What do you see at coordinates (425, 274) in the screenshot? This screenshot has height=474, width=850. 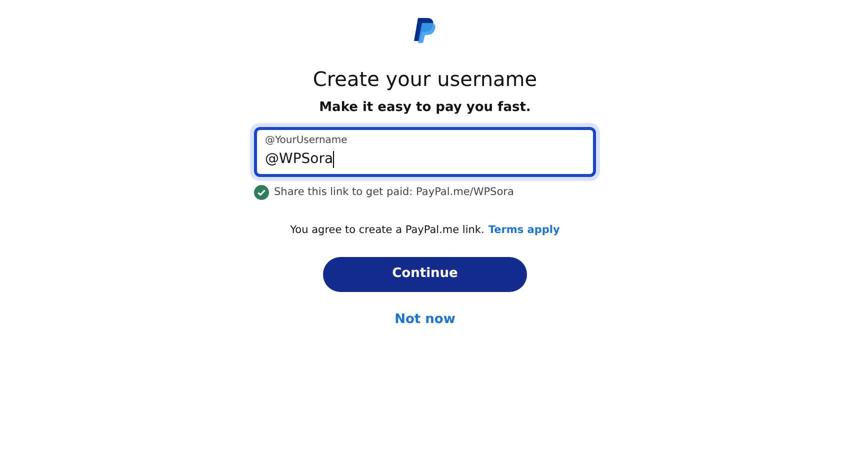 I see `continue-button: Continue` at bounding box center [425, 274].